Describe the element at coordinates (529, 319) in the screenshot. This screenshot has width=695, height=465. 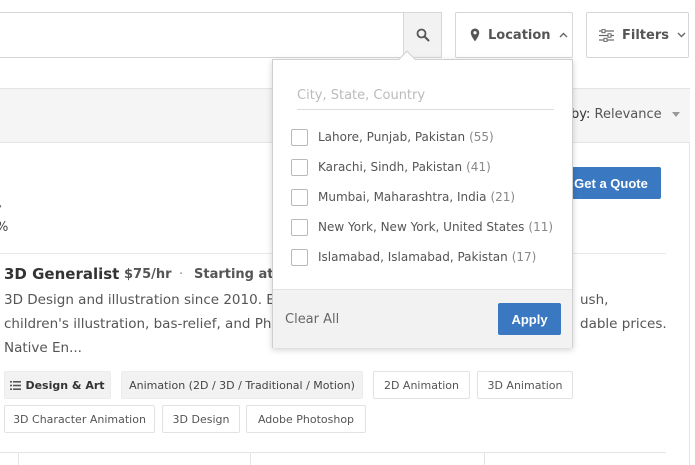
I see `apply-button: Apply` at that location.